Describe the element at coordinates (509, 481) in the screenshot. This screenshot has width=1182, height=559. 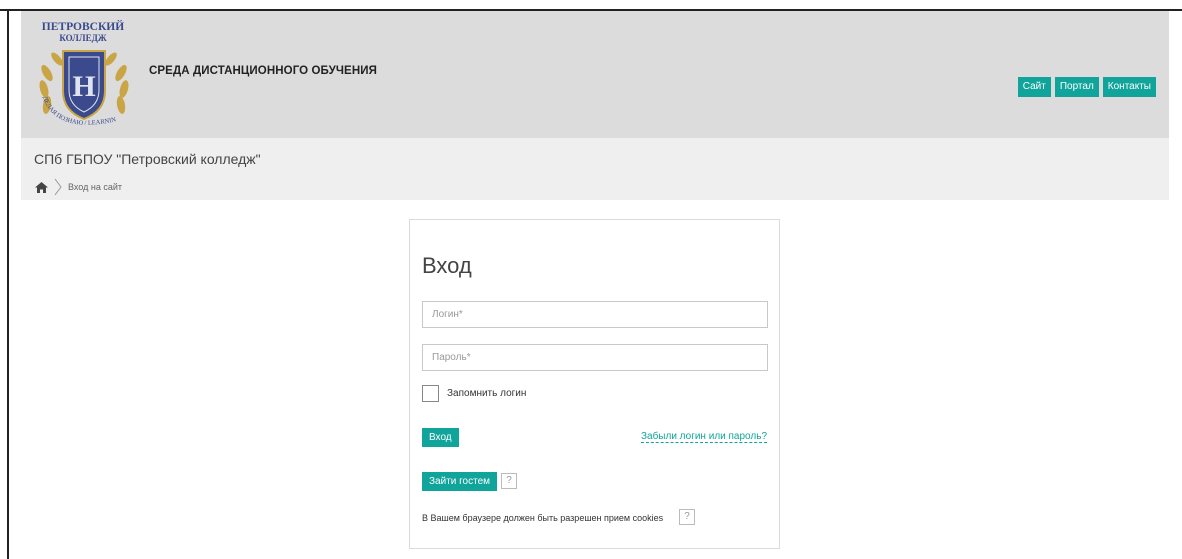
I see `guest-help-icon: ?` at that location.